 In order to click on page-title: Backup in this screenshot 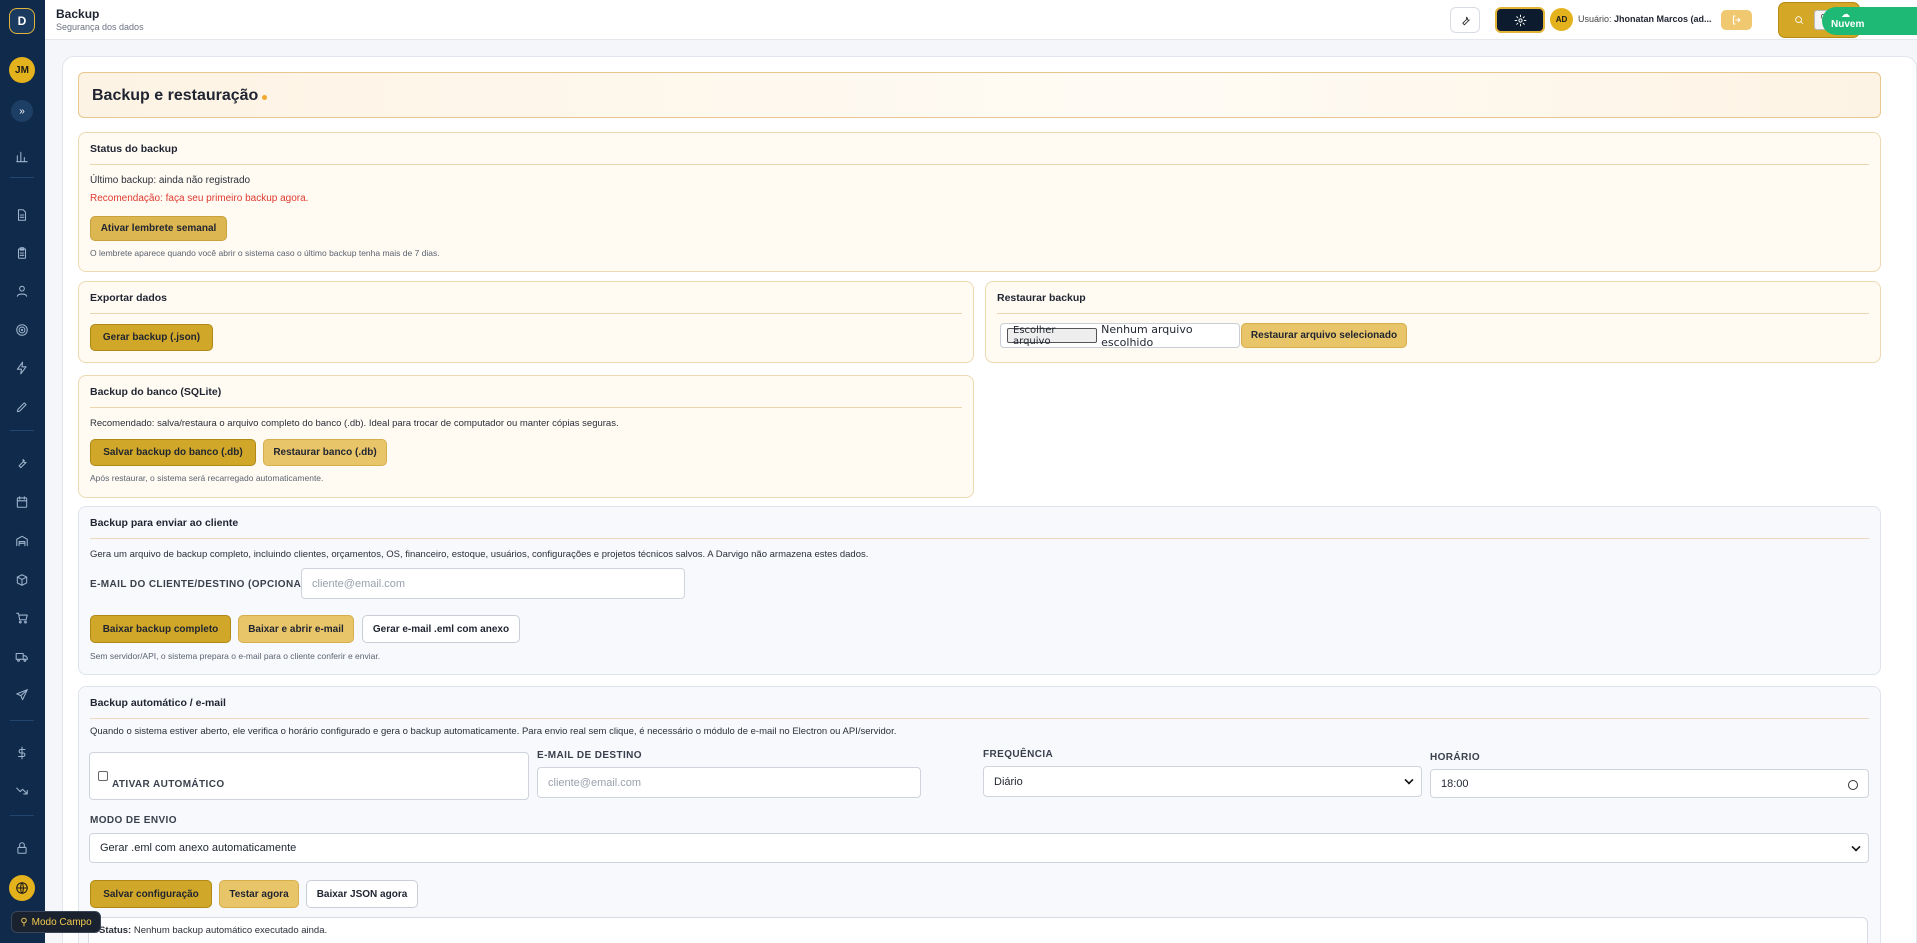, I will do `click(78, 14)`.